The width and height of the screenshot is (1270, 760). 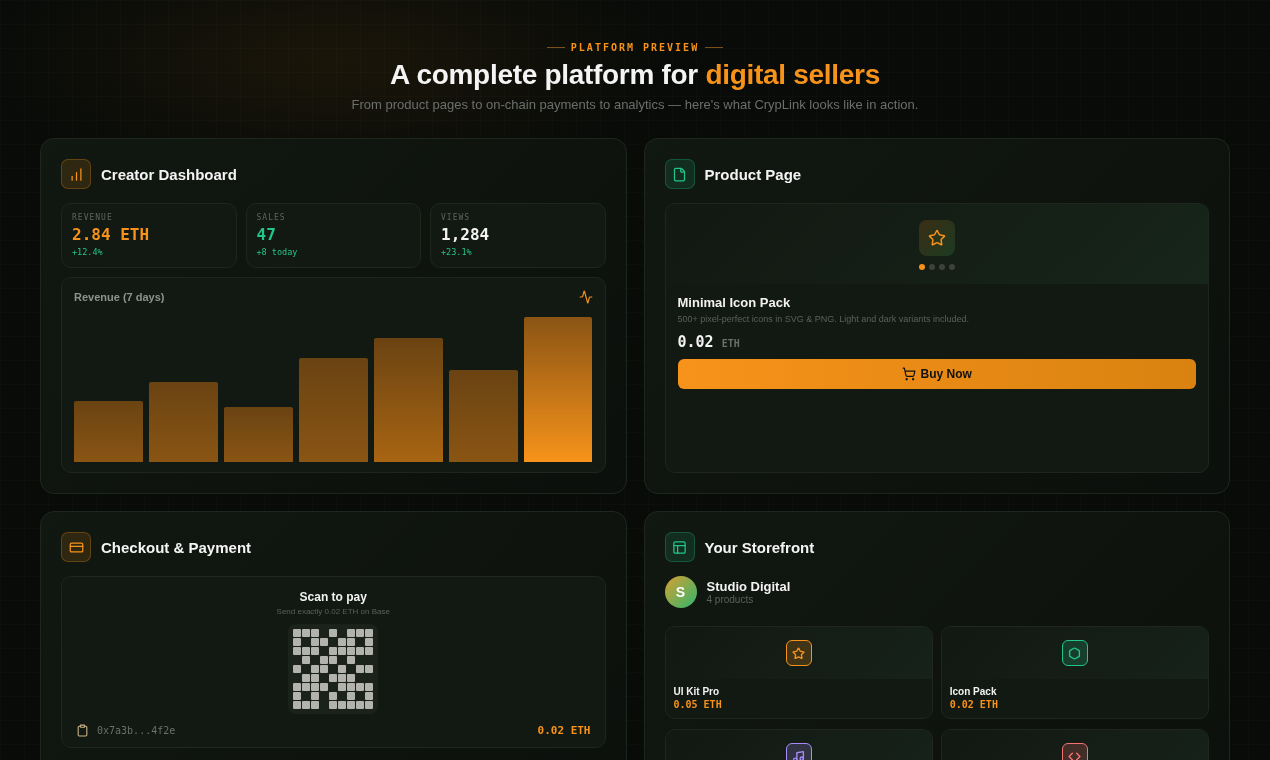 What do you see at coordinates (697, 704) in the screenshot?
I see `tile-price: 0.05 ETH` at bounding box center [697, 704].